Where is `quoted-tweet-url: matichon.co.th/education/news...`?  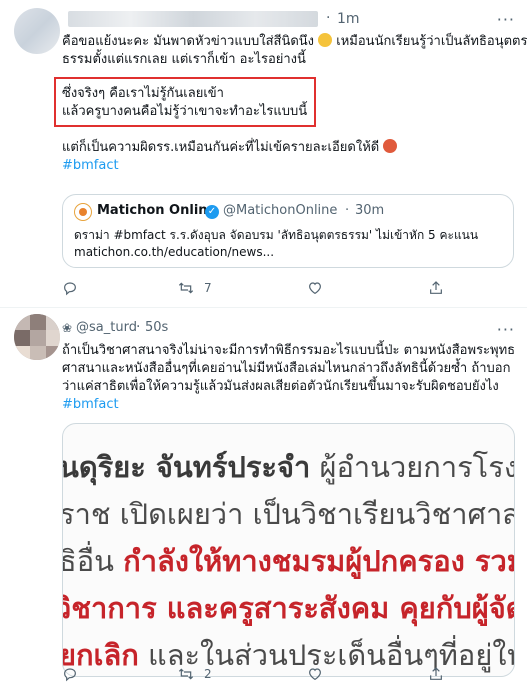 quoted-tweet-url: matichon.co.th/education/news... is located at coordinates (174, 252).